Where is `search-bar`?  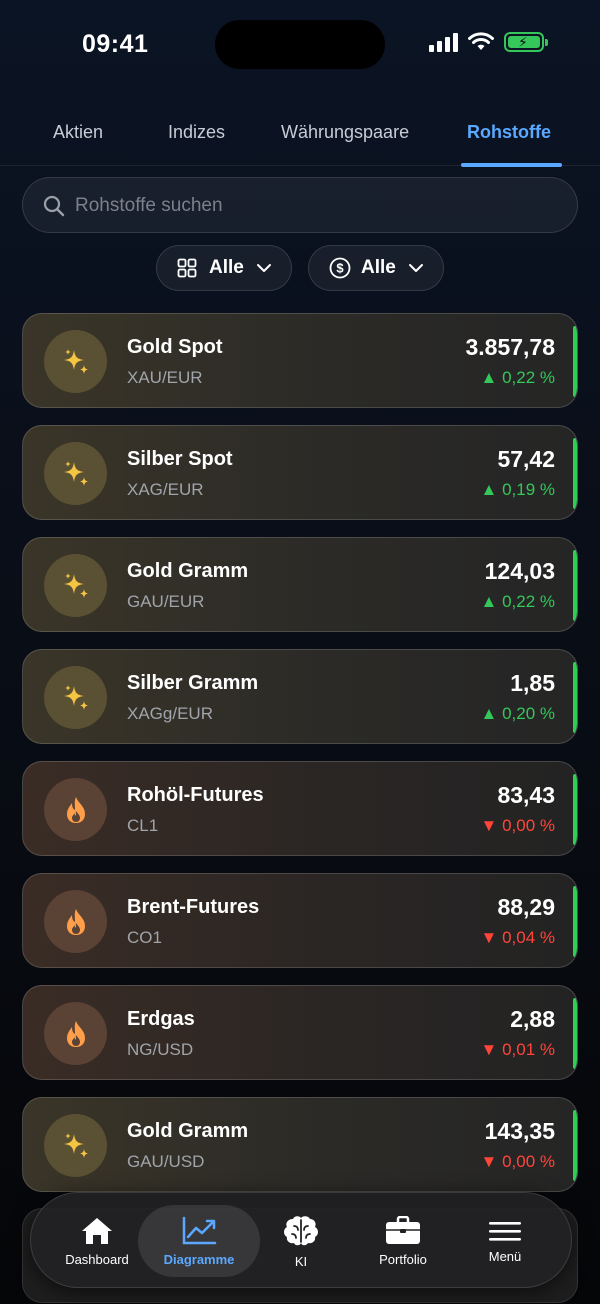
search-bar is located at coordinates (300, 205).